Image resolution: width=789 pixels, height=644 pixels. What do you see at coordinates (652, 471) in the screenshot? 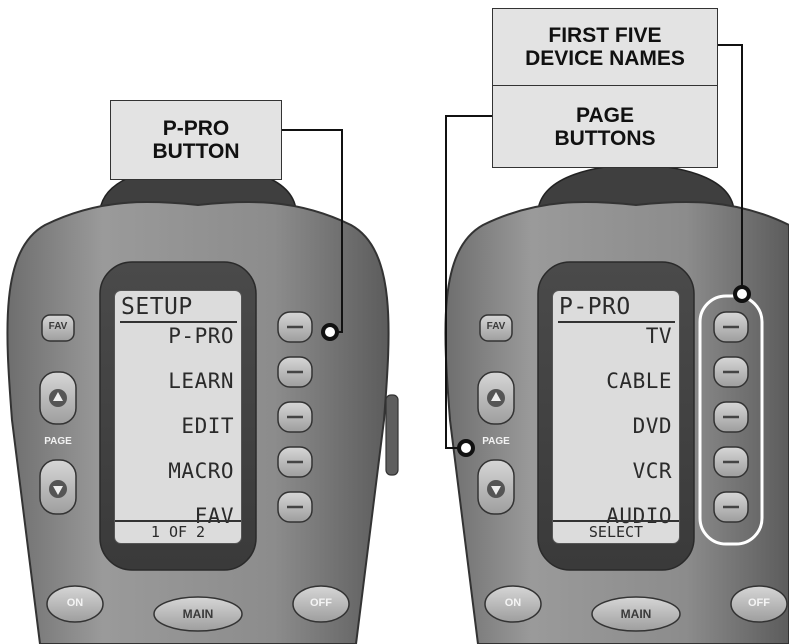
I see `right-screen-item-4: VCR` at bounding box center [652, 471].